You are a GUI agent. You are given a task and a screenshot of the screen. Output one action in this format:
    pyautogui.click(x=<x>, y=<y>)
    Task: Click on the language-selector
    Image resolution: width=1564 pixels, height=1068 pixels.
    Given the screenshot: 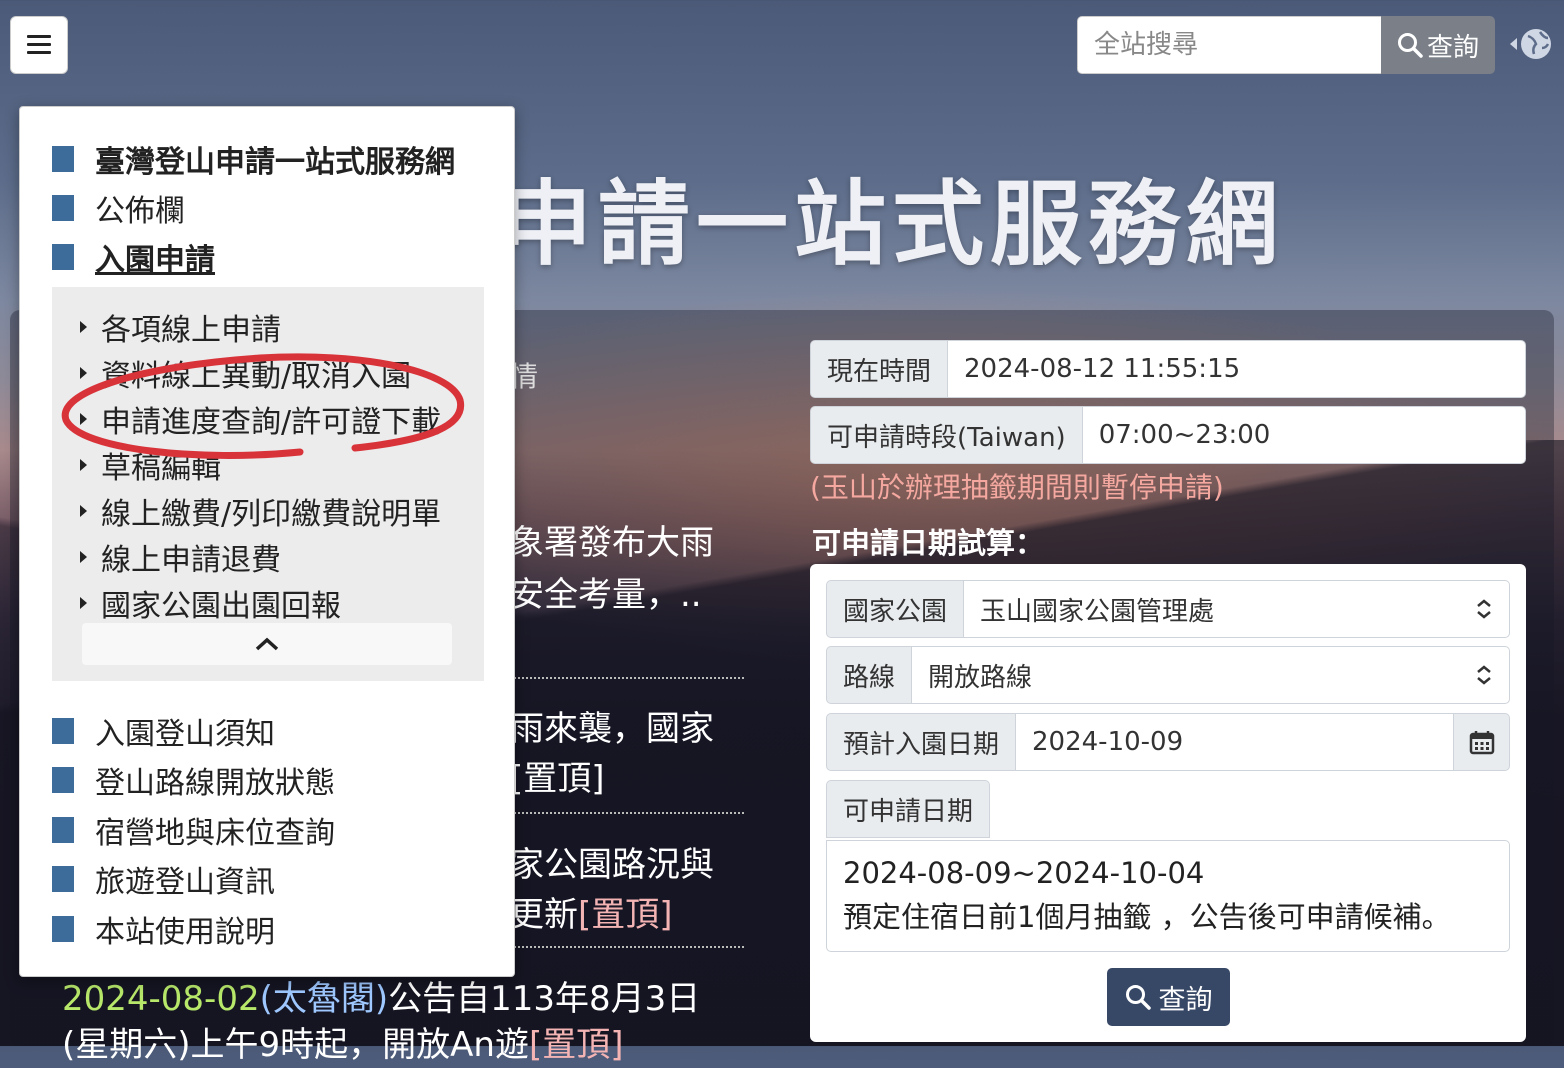 What is the action you would take?
    pyautogui.click(x=1534, y=44)
    